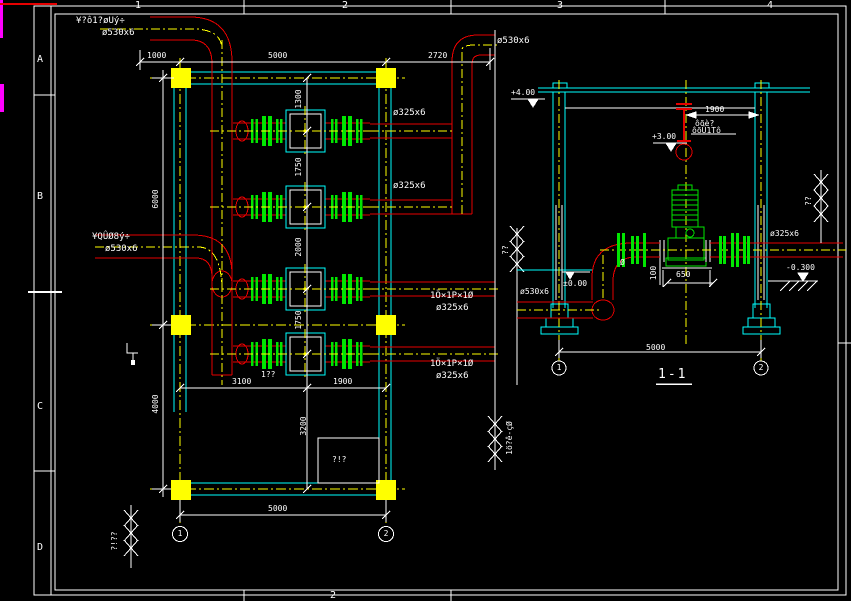  Describe the element at coordinates (534, 291) in the screenshot. I see `section-pipe-label-left: ø530x6` at that location.